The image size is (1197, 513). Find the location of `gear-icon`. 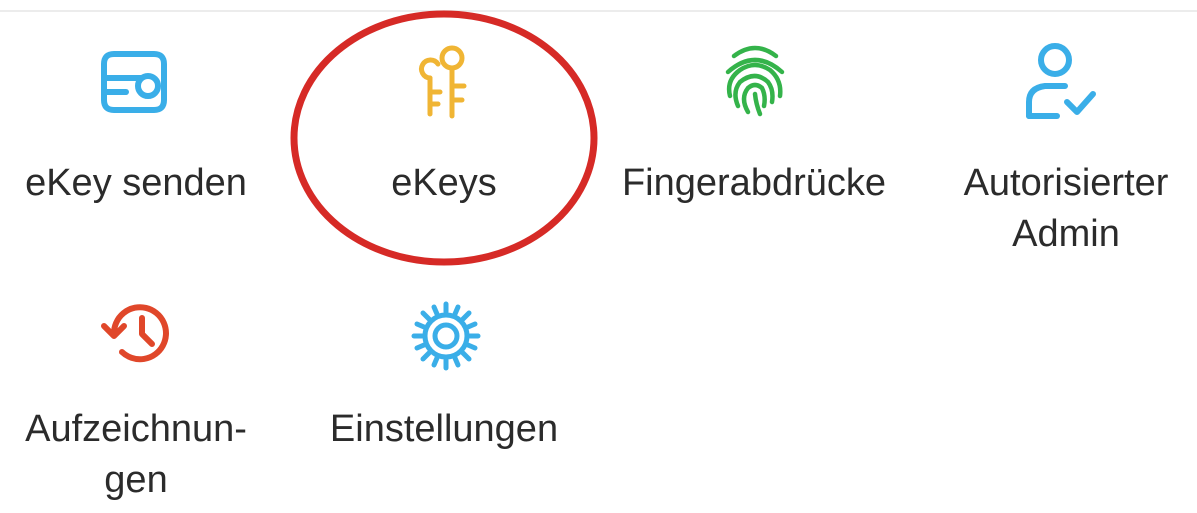

gear-icon is located at coordinates (446, 336).